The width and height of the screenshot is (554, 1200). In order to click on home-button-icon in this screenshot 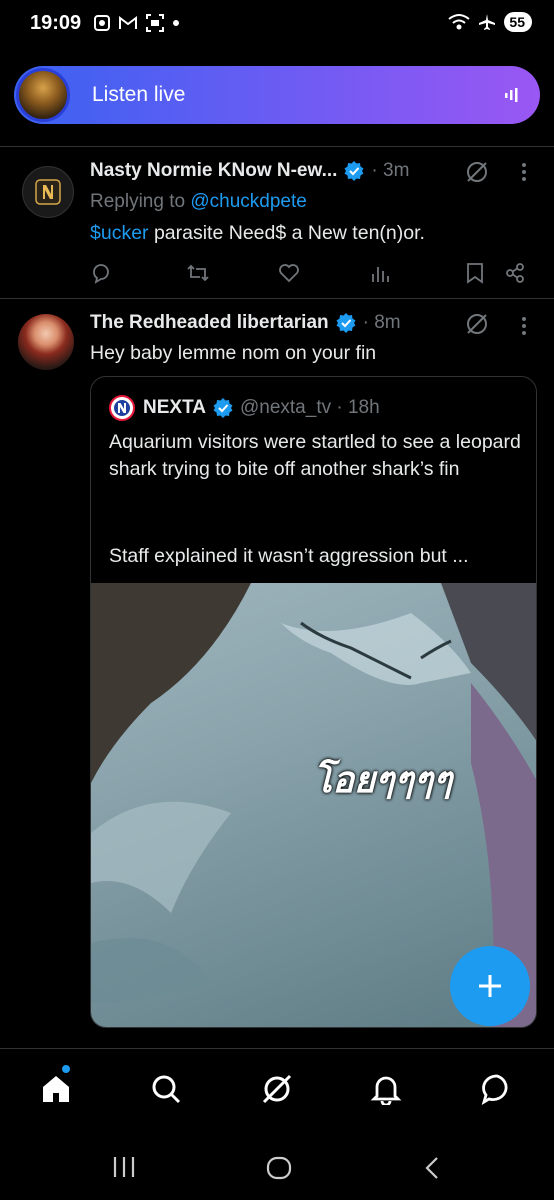, I will do `click(279, 1168)`.